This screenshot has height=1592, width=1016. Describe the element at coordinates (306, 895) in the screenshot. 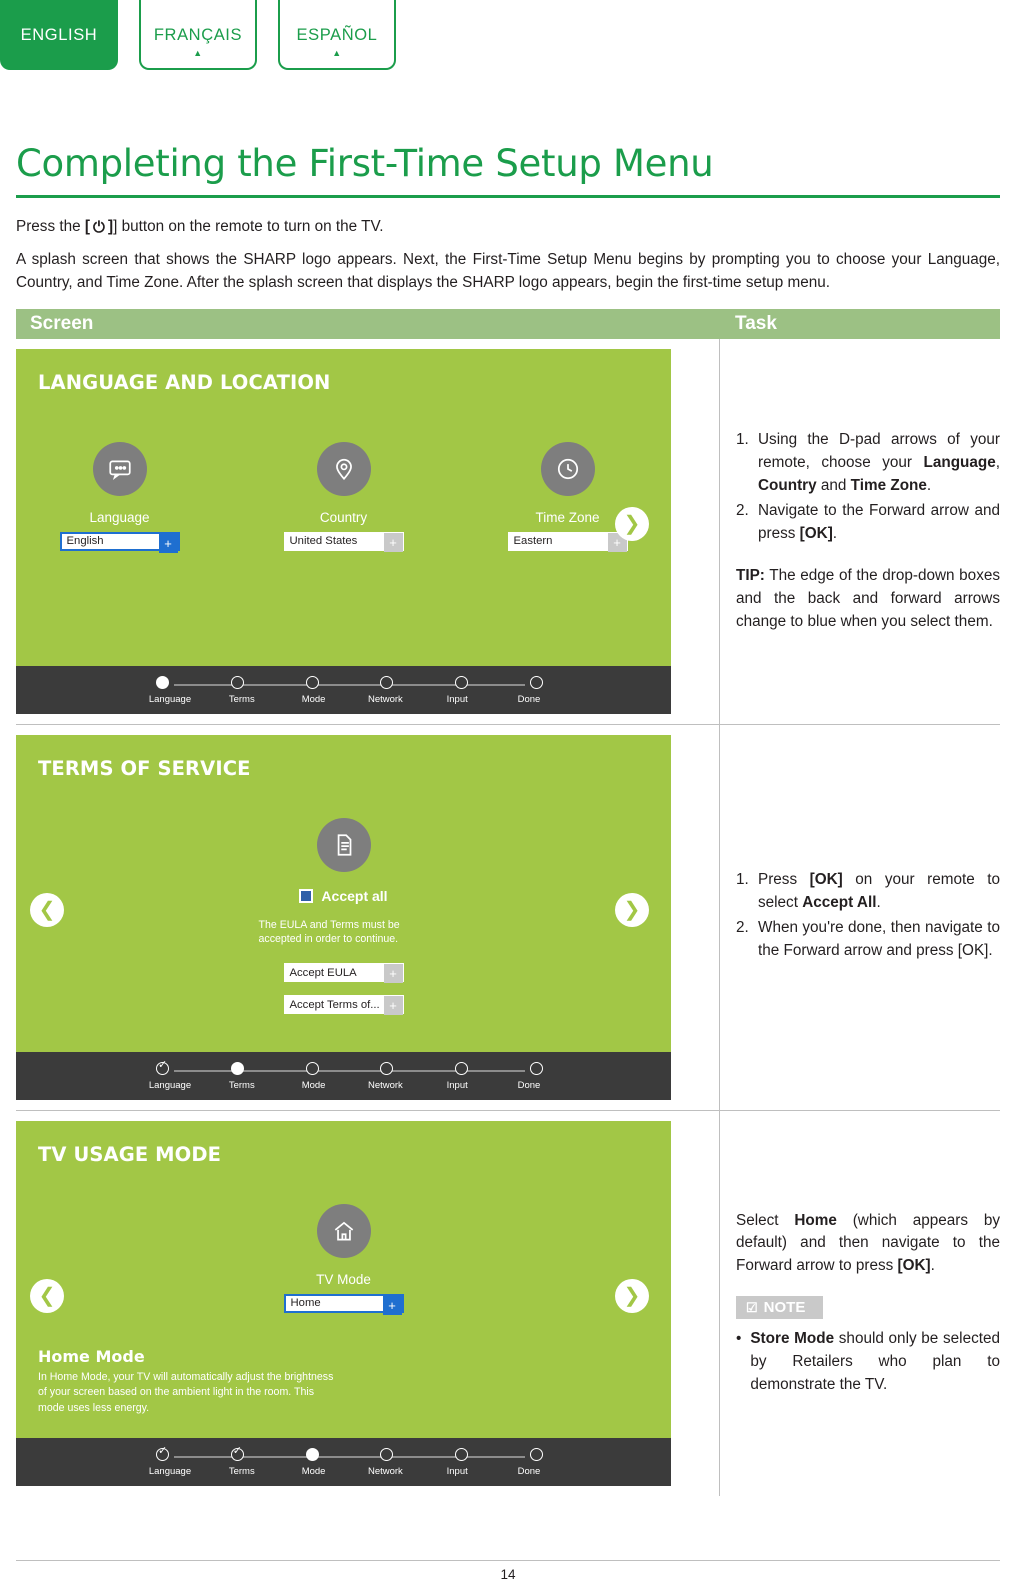

I see `checkbox-icon` at that location.